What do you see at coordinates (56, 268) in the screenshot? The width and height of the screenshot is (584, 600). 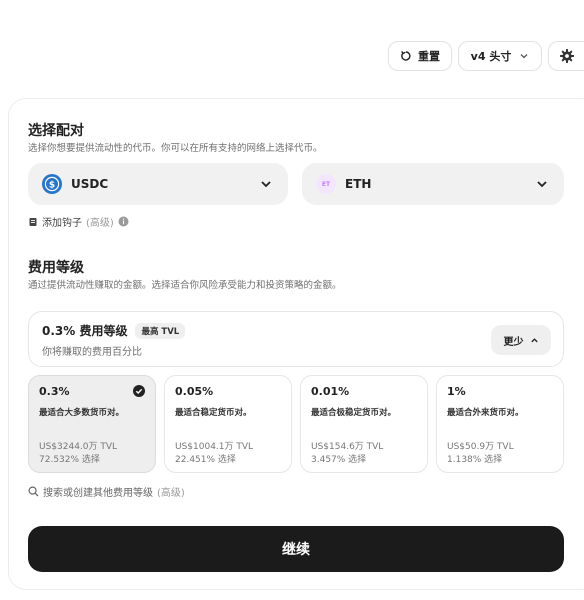 I see `fee-title: 费用等级` at bounding box center [56, 268].